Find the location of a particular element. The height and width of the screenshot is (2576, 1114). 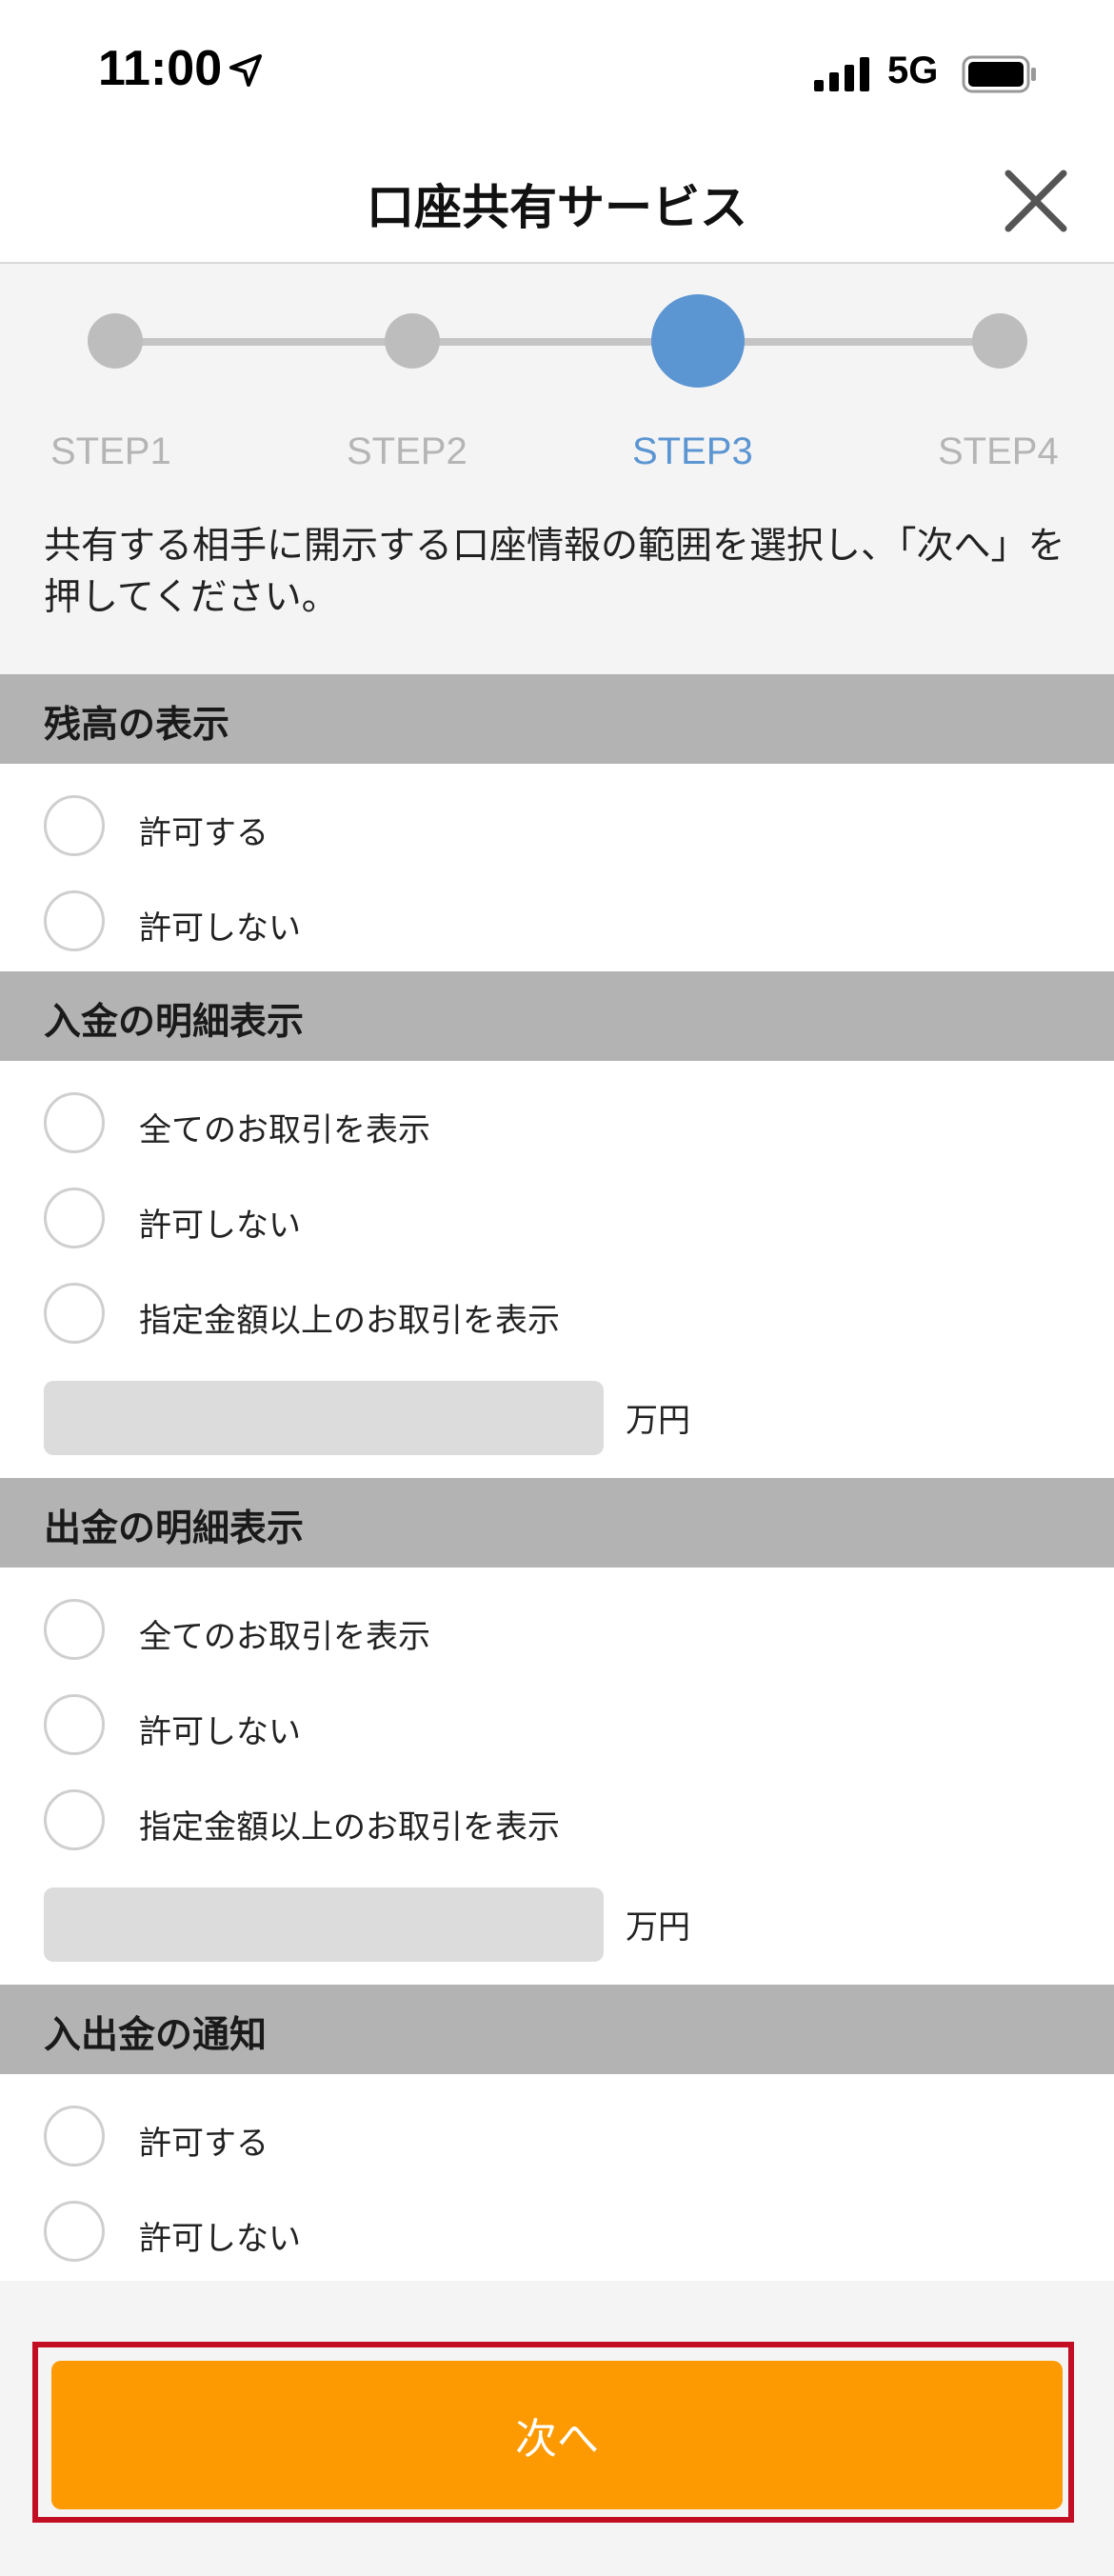

network-type: 5G is located at coordinates (913, 71).